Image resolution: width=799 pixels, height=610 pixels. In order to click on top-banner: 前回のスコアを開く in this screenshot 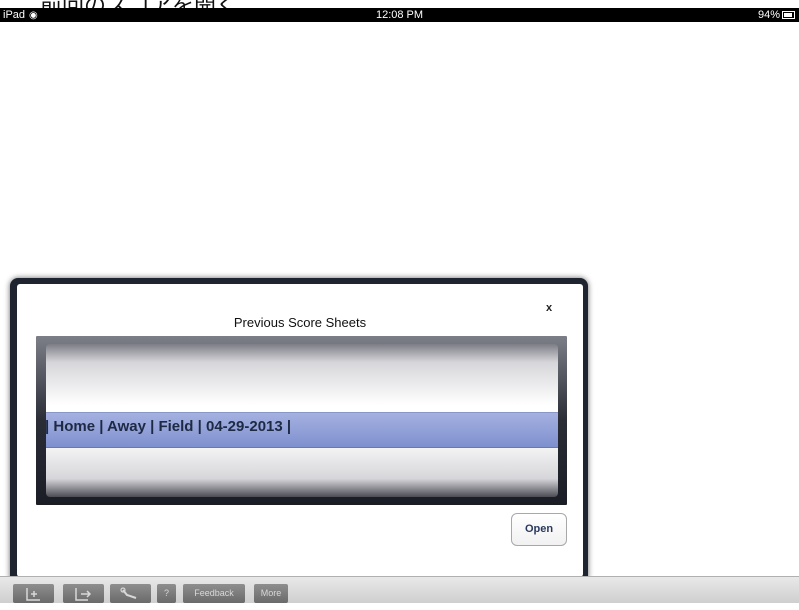, I will do `click(399, 4)`.